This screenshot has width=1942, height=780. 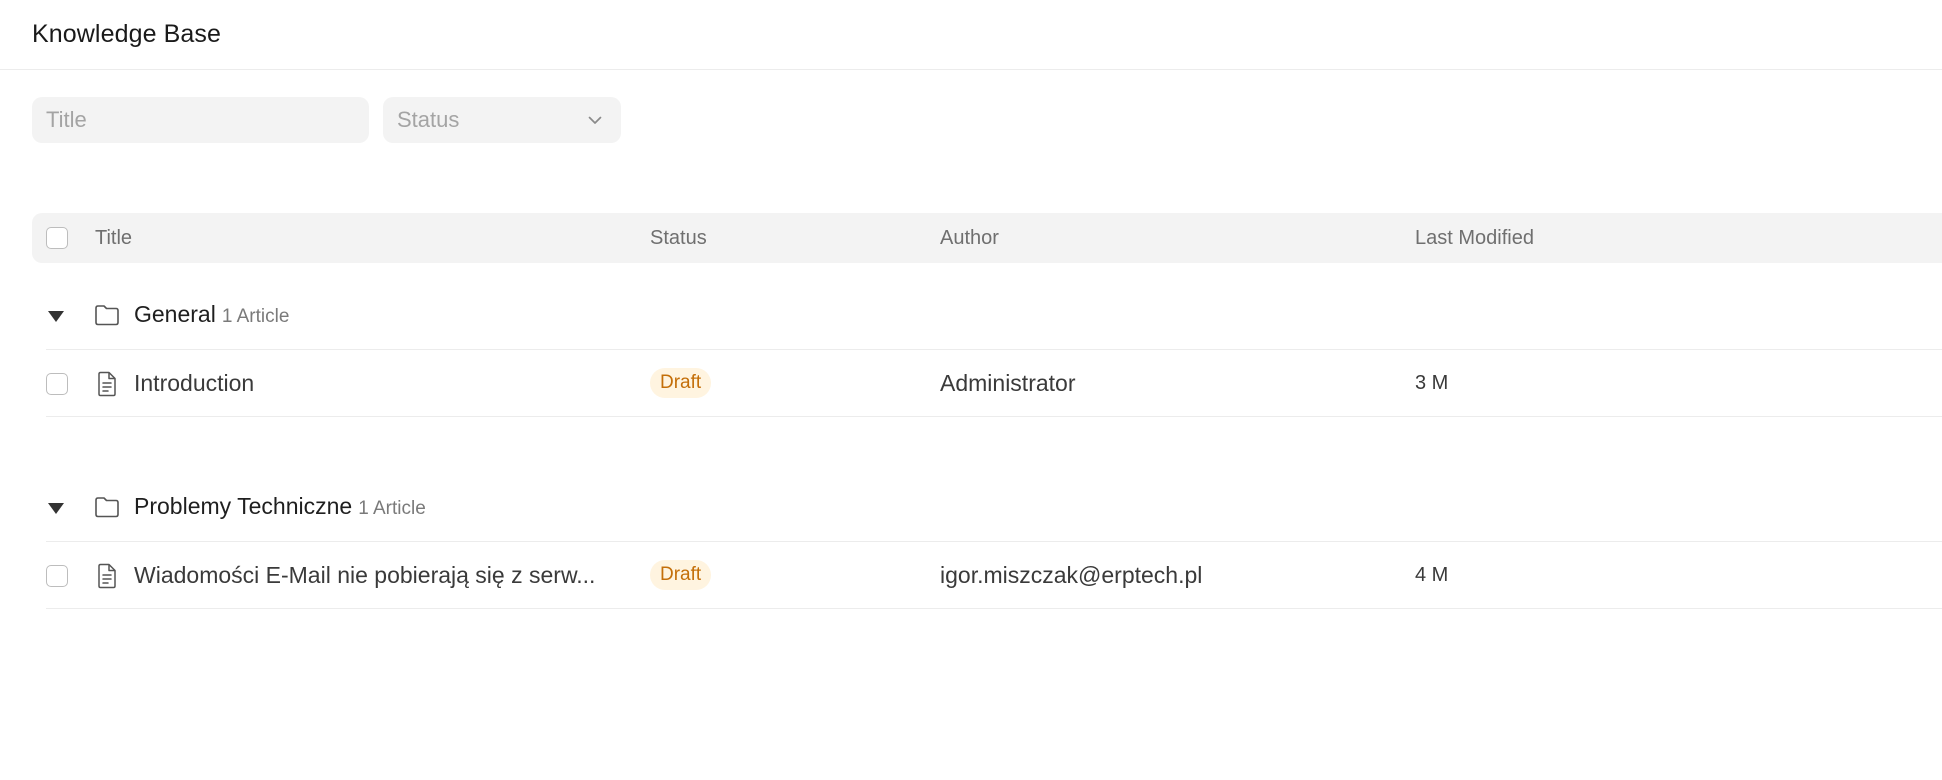 I want to click on column-header-last-modified: Last Modified, so click(x=1474, y=238).